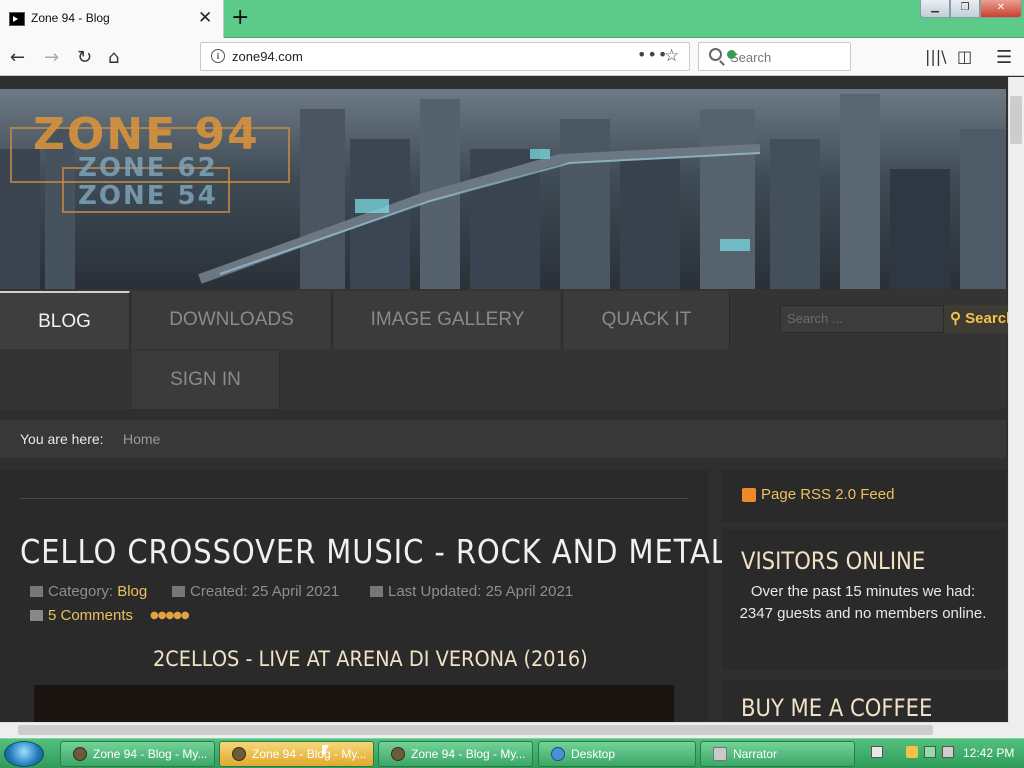  I want to click on minimize-window-button: ▁, so click(935, 9).